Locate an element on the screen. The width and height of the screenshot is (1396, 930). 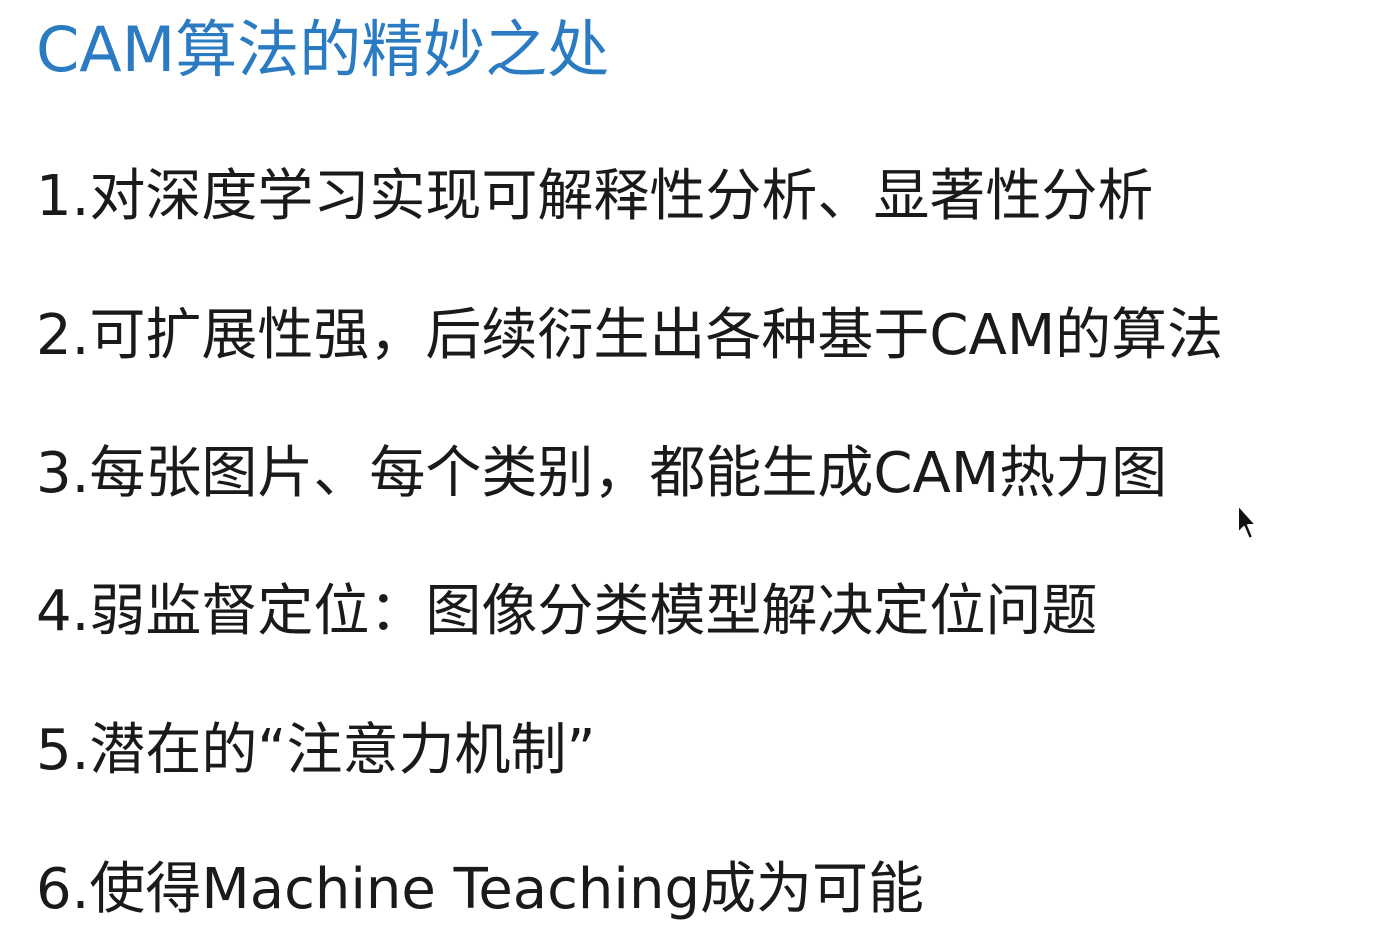
list-item: 5.潜在的“注意力机制” is located at coordinates (316, 750).